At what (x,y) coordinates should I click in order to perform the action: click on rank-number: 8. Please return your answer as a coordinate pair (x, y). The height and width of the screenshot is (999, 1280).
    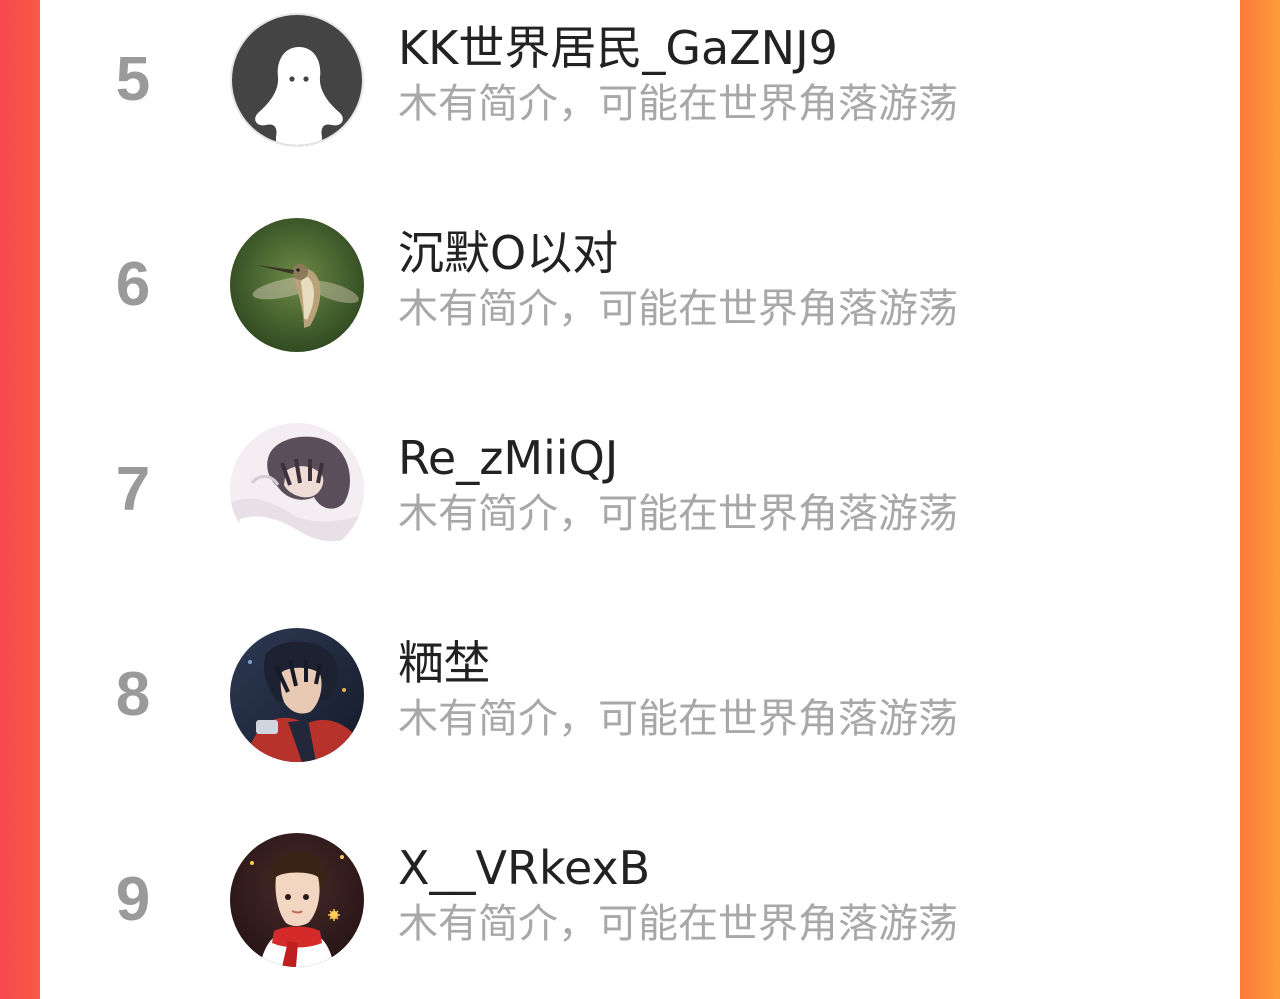
    Looking at the image, I should click on (133, 694).